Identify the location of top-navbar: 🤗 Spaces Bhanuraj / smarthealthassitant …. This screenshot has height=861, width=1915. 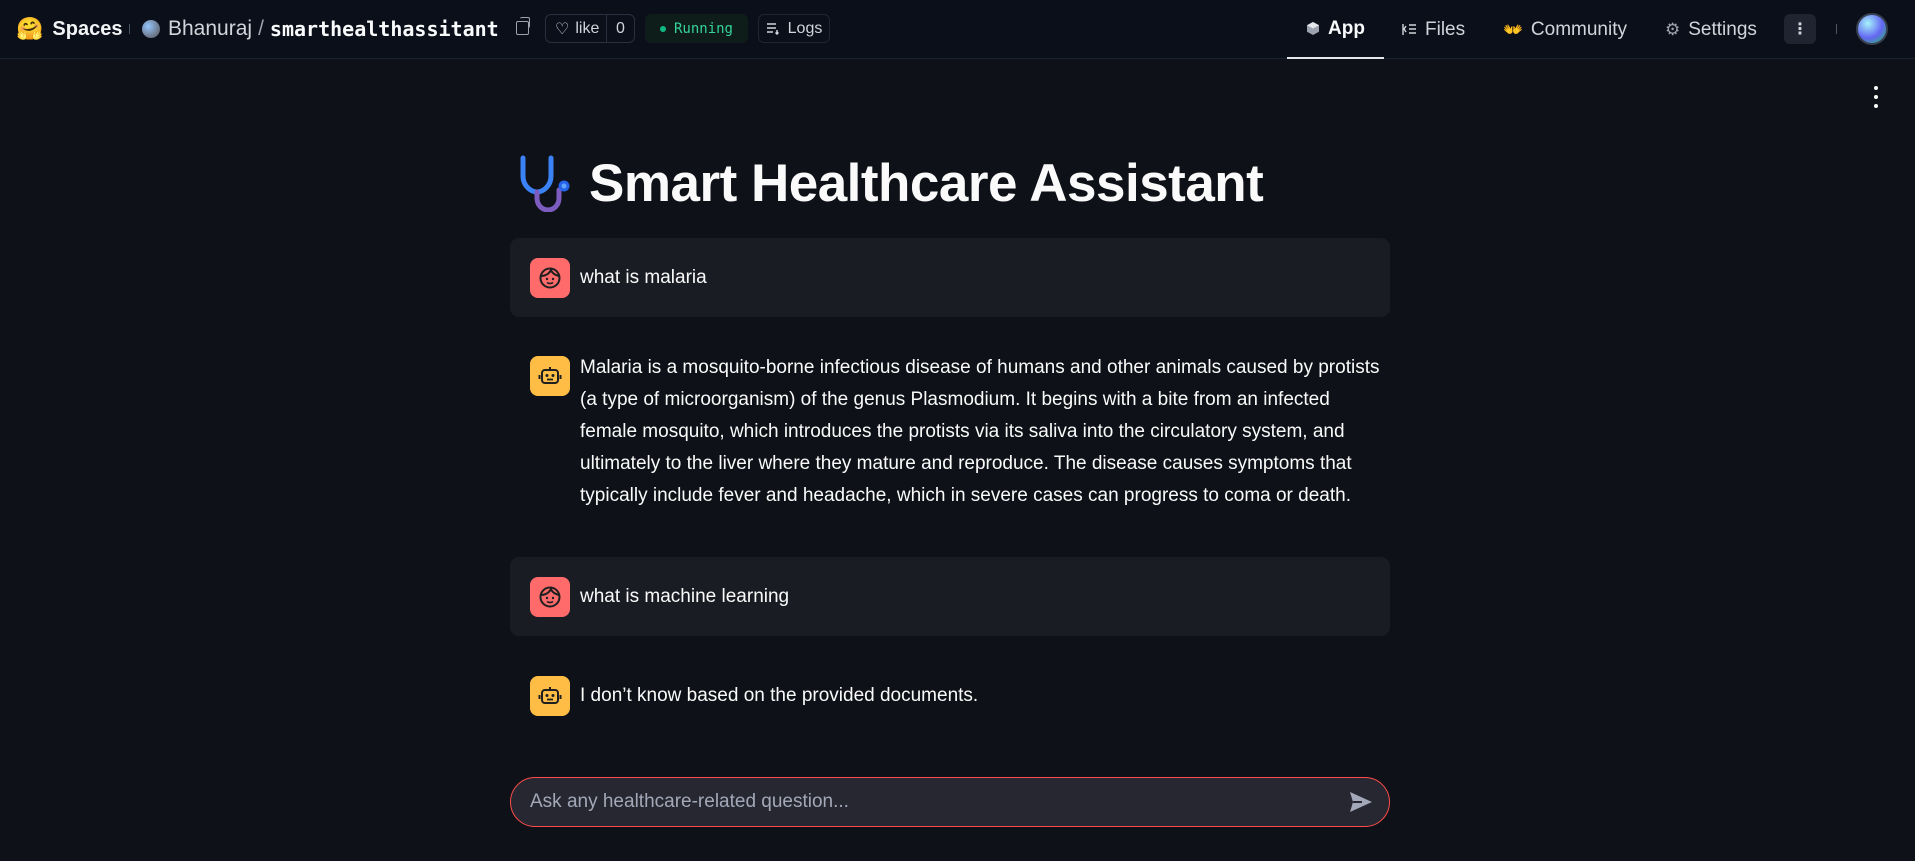
(957, 29).